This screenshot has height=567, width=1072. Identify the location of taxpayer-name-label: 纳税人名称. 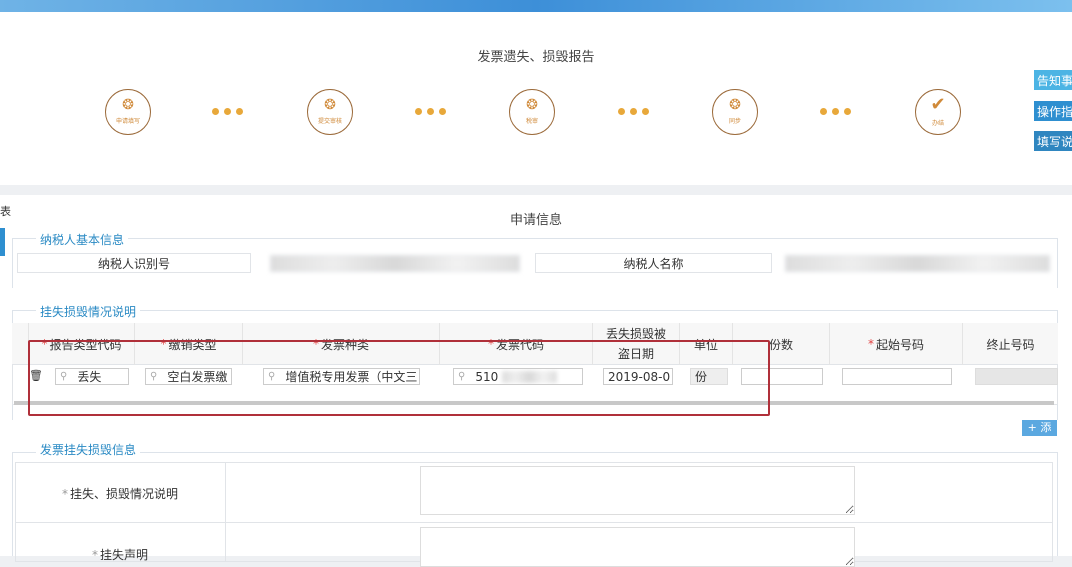
(653, 263).